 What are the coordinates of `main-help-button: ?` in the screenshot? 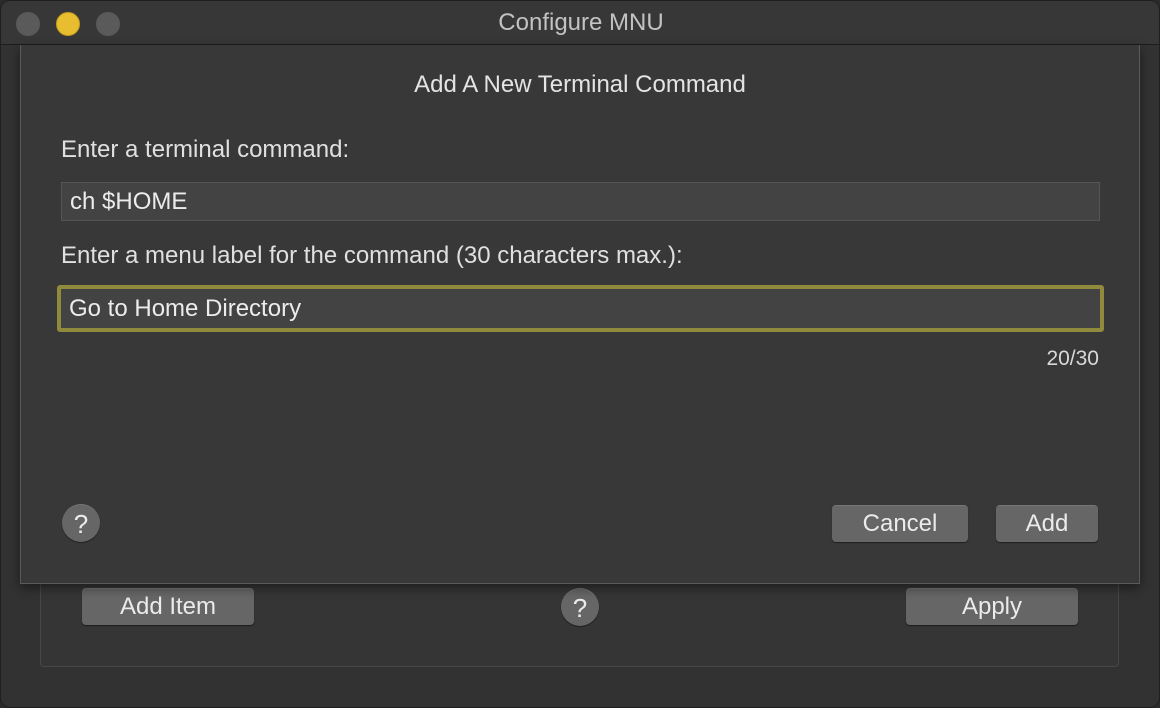 It's located at (580, 607).